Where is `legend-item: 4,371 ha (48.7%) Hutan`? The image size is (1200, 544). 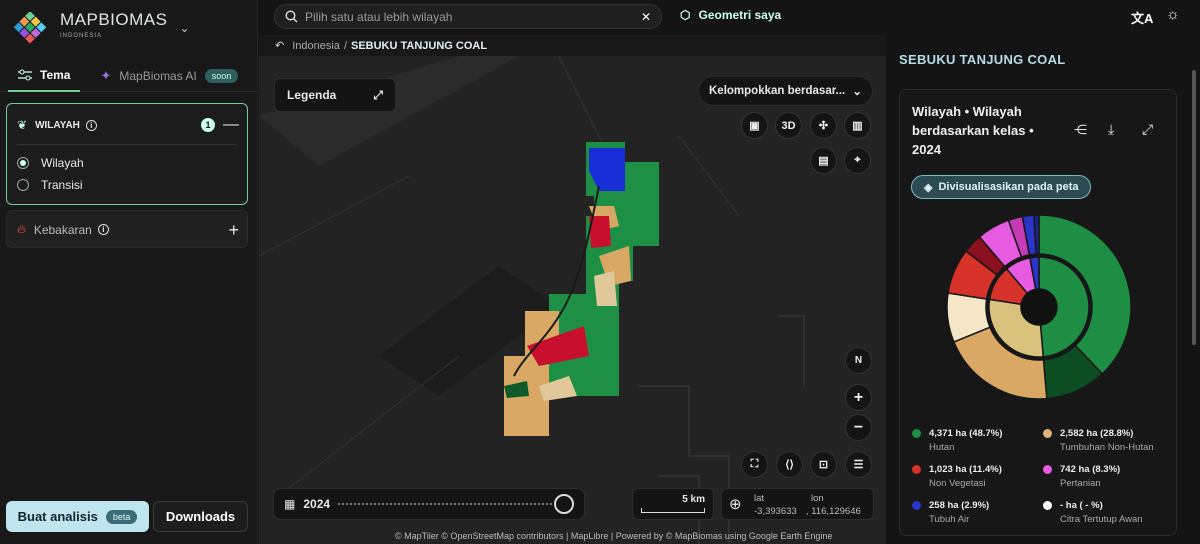
legend-item: 4,371 ha (48.7%) Hutan is located at coordinates (957, 440).